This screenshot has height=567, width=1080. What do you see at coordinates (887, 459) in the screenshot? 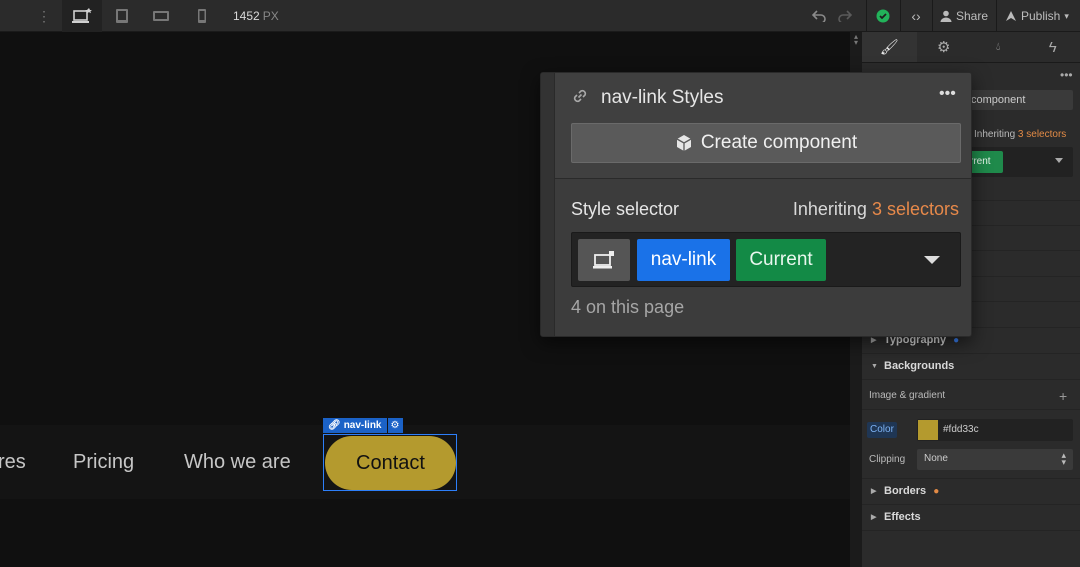
I see `clipping-label: Clipping` at bounding box center [887, 459].